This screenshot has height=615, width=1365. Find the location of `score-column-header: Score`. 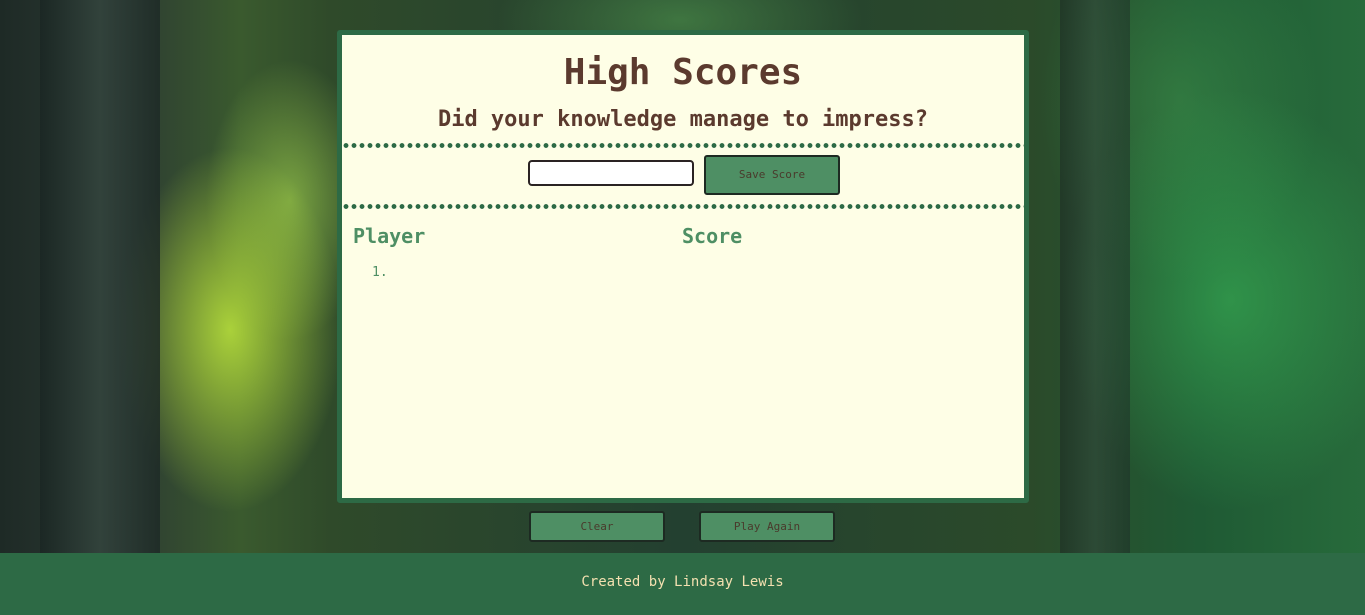

score-column-header: Score is located at coordinates (712, 236).